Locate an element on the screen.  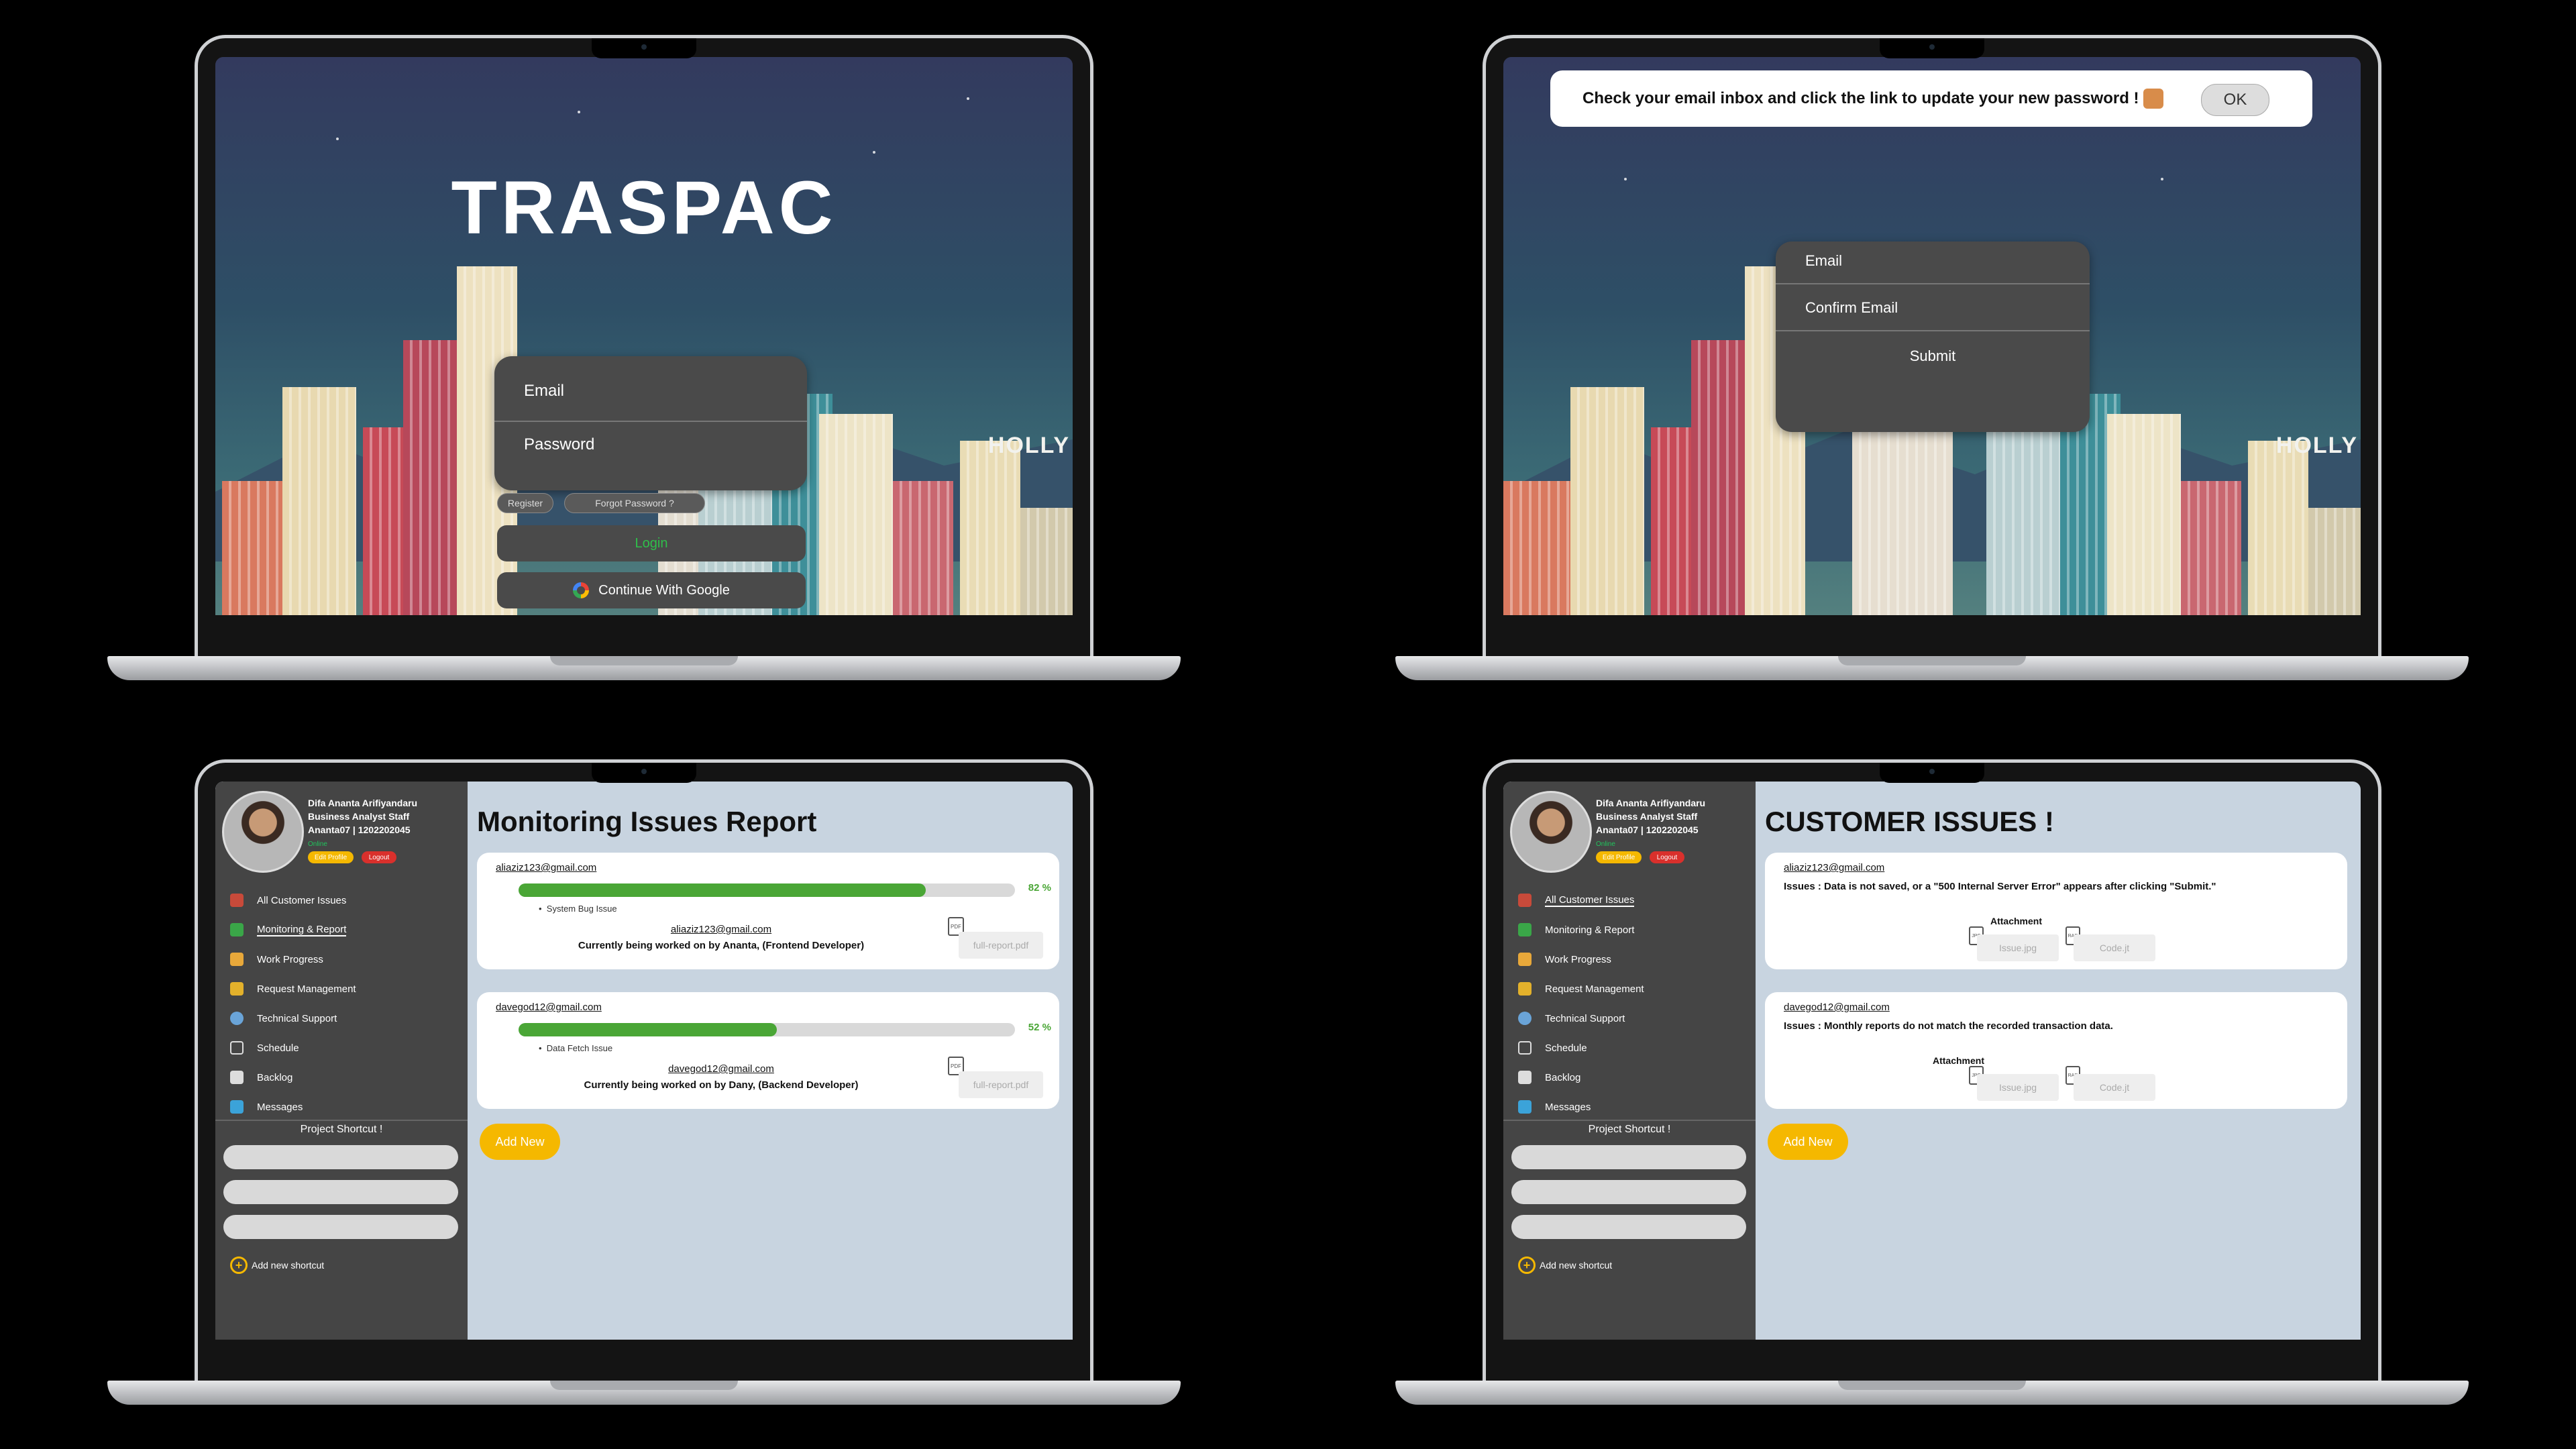
message-icon is located at coordinates (237, 1107).